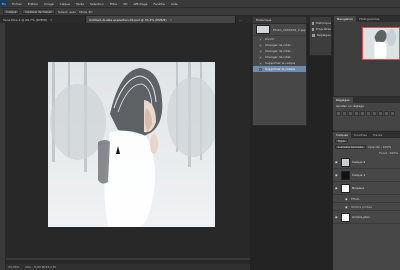  What do you see at coordinates (374, 113) in the screenshot?
I see `color-balance-icon` at bounding box center [374, 113].